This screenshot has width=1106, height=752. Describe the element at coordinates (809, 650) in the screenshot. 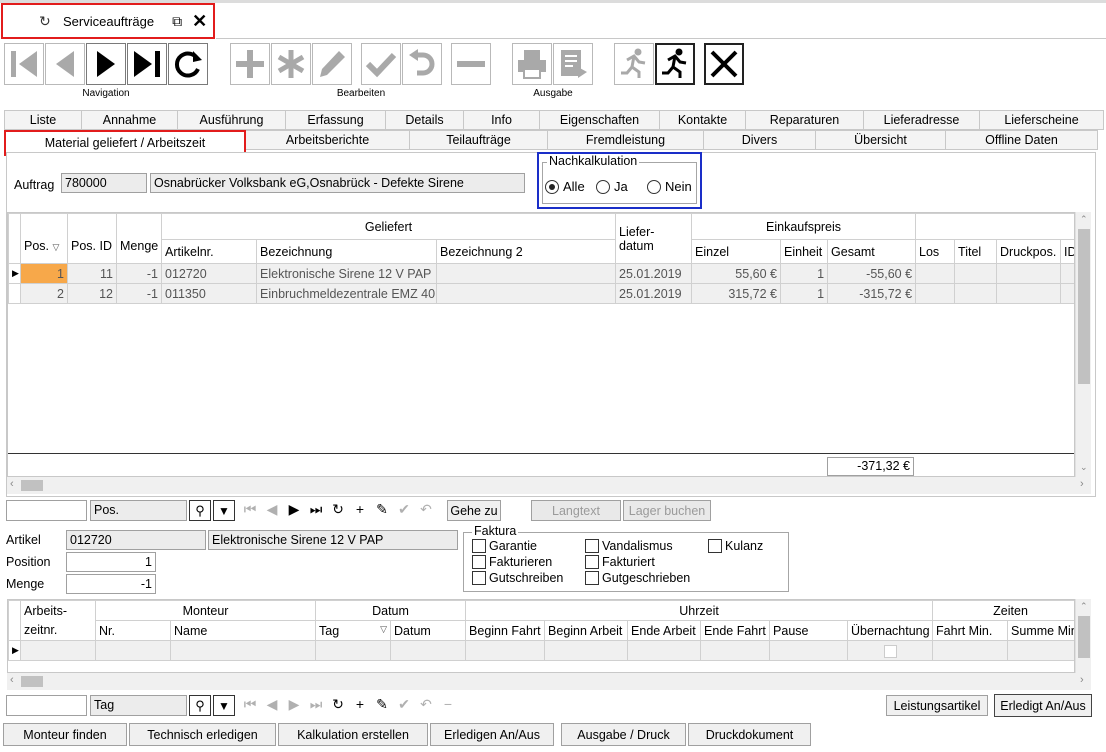

I see `cell-pause` at that location.